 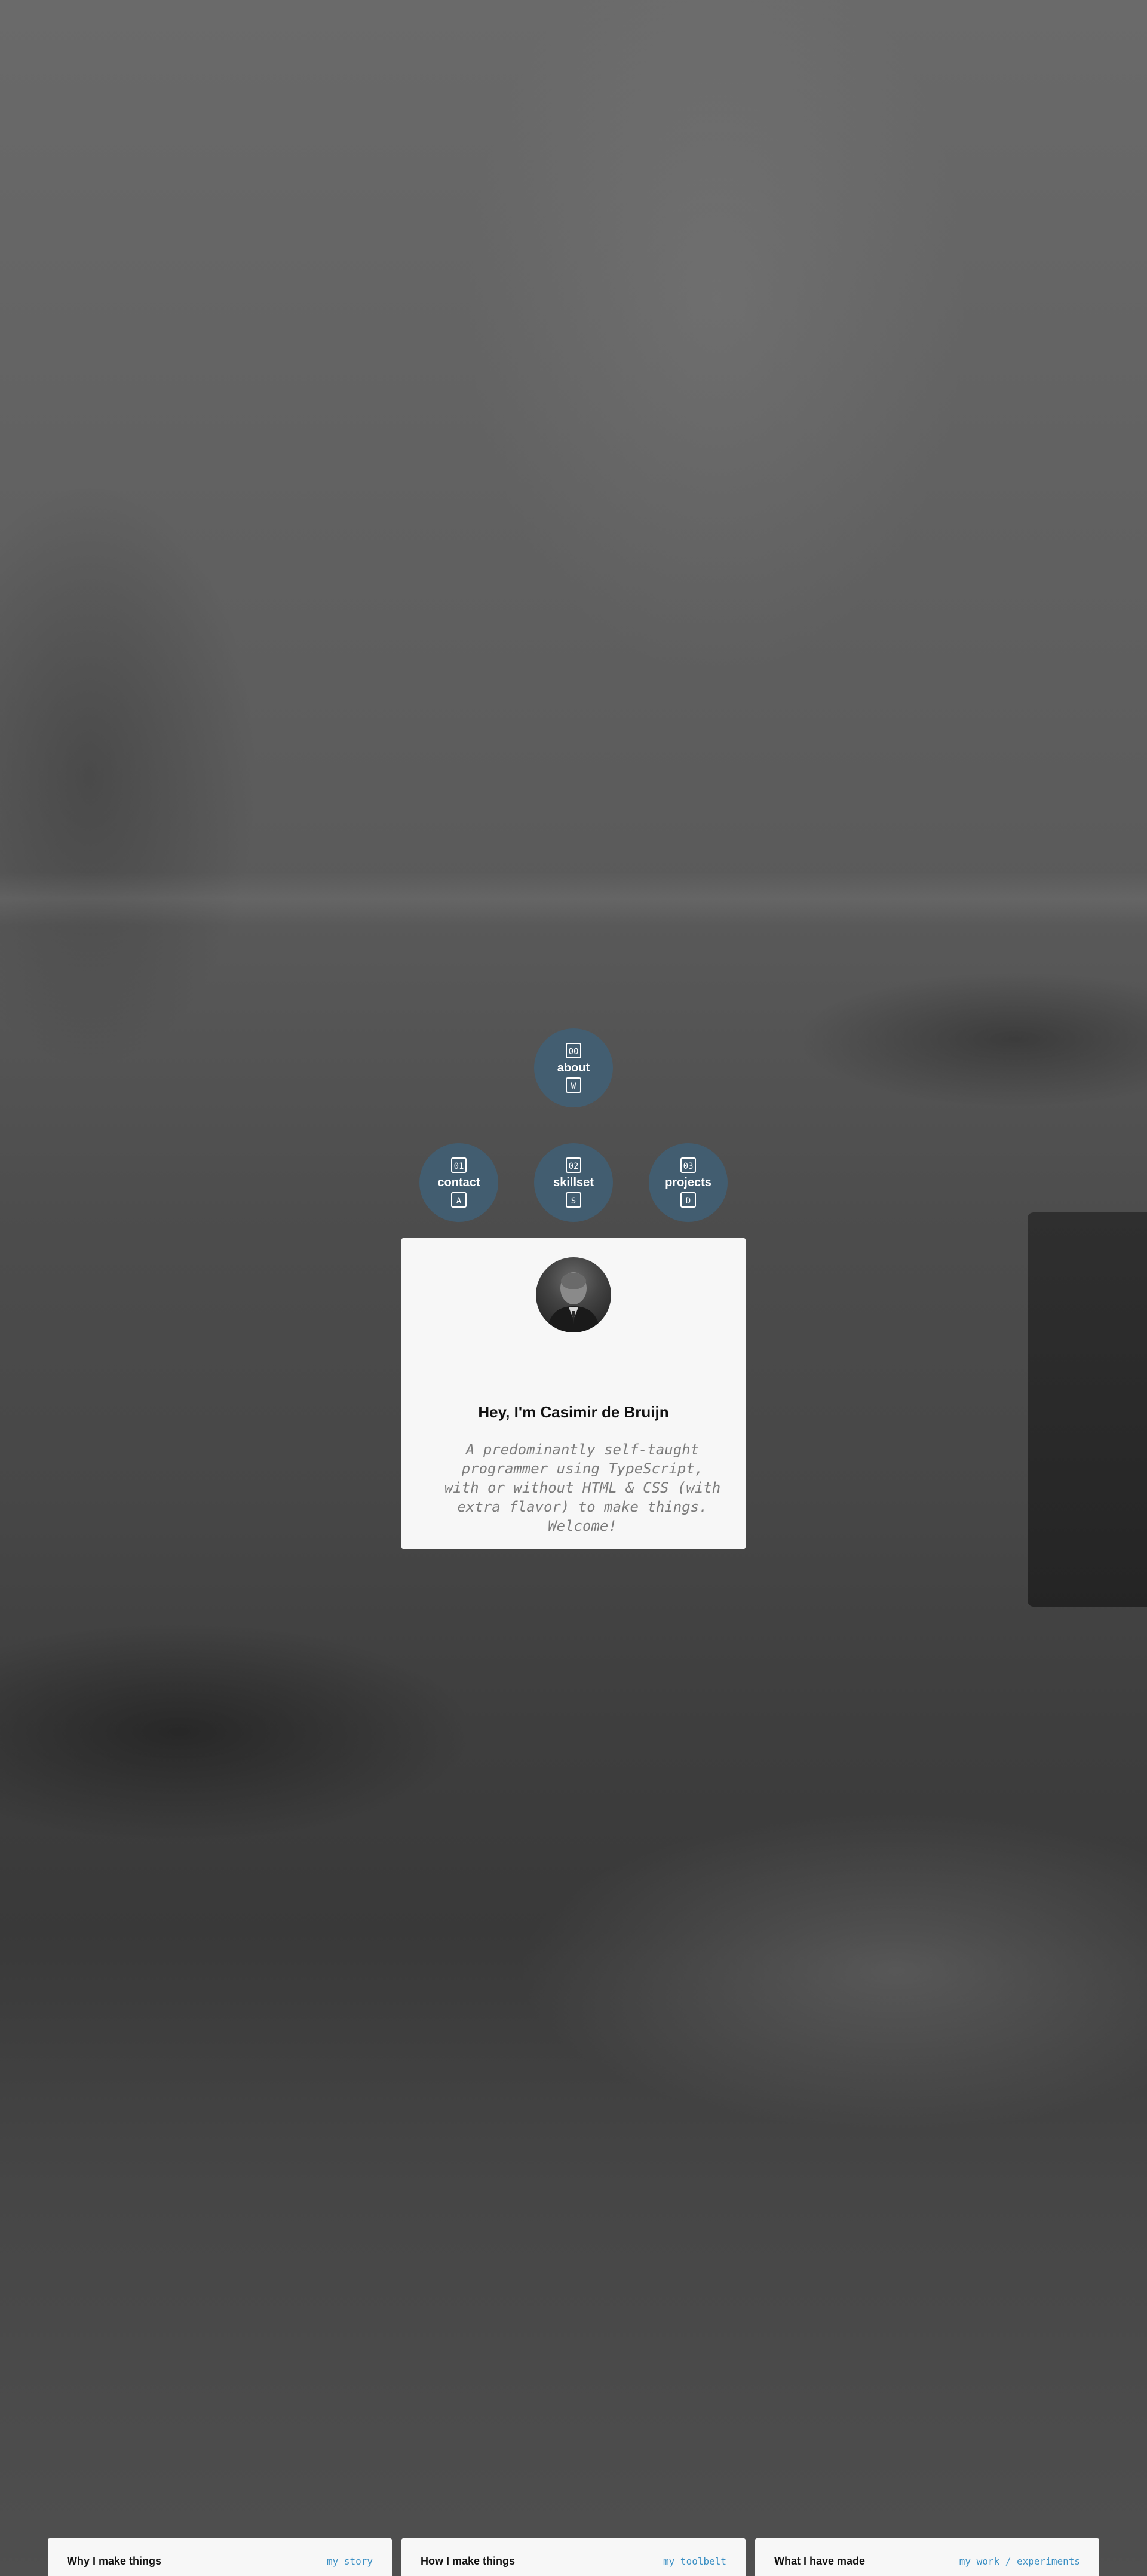 I want to click on nav-skillset-button: 02 skillset S, so click(x=573, y=1182).